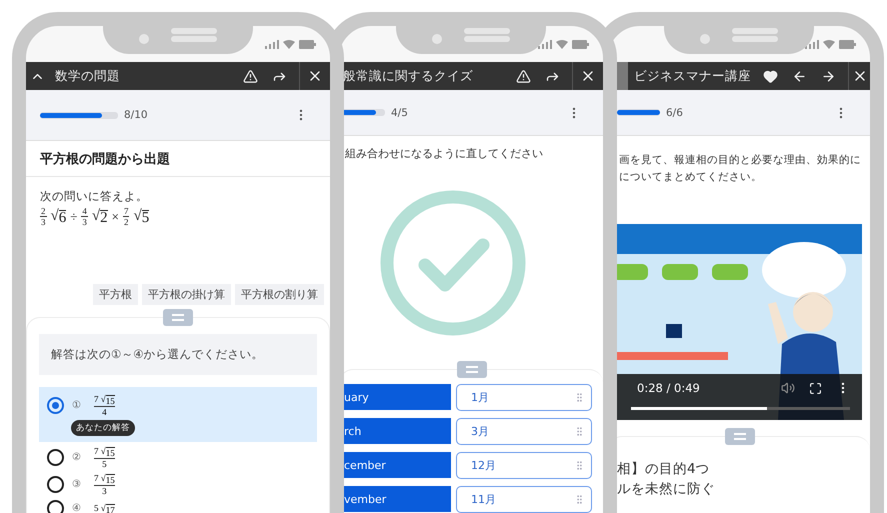  I want to click on answer-option: ④ 5 √17, so click(178, 506).